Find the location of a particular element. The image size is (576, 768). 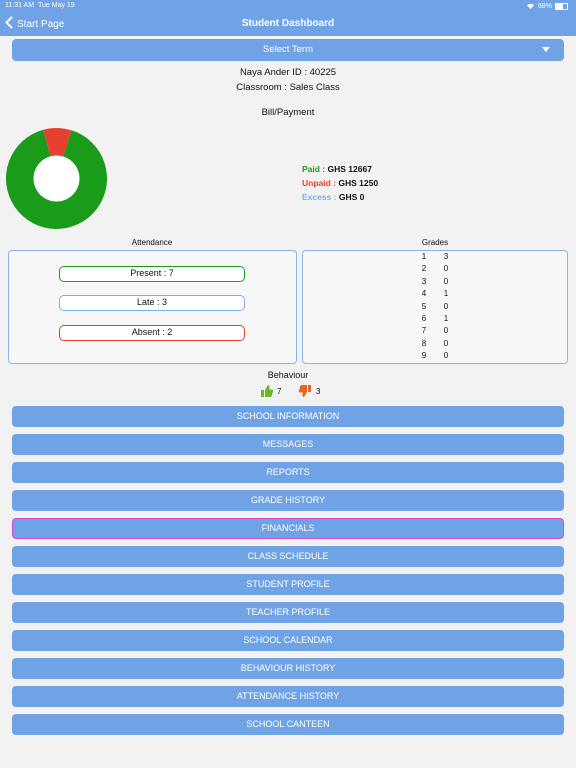

present-count: Present : 7 is located at coordinates (152, 274).